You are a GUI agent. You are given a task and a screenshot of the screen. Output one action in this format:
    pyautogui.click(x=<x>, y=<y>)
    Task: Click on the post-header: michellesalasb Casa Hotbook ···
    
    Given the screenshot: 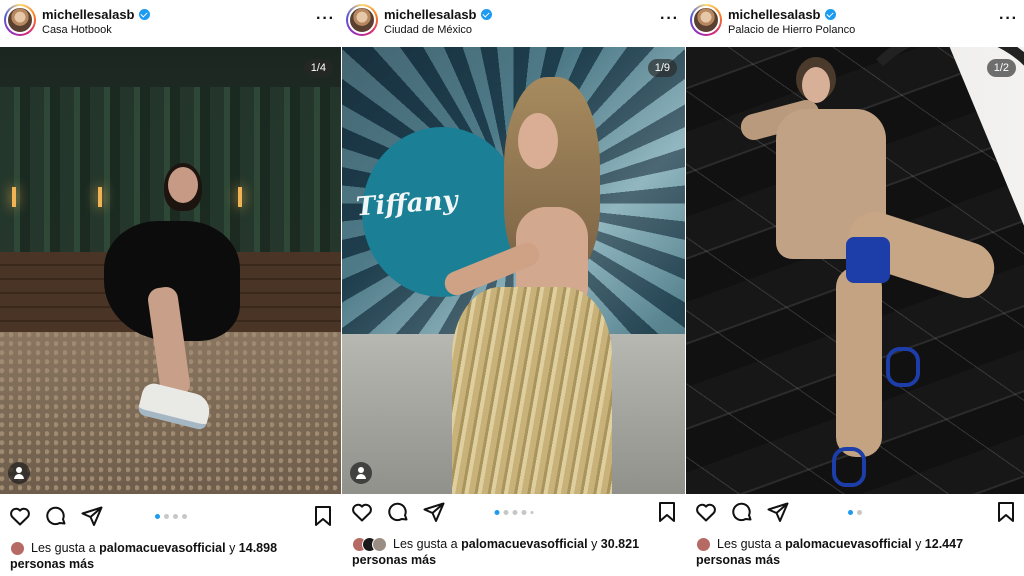 What is the action you would take?
    pyautogui.click(x=170, y=23)
    